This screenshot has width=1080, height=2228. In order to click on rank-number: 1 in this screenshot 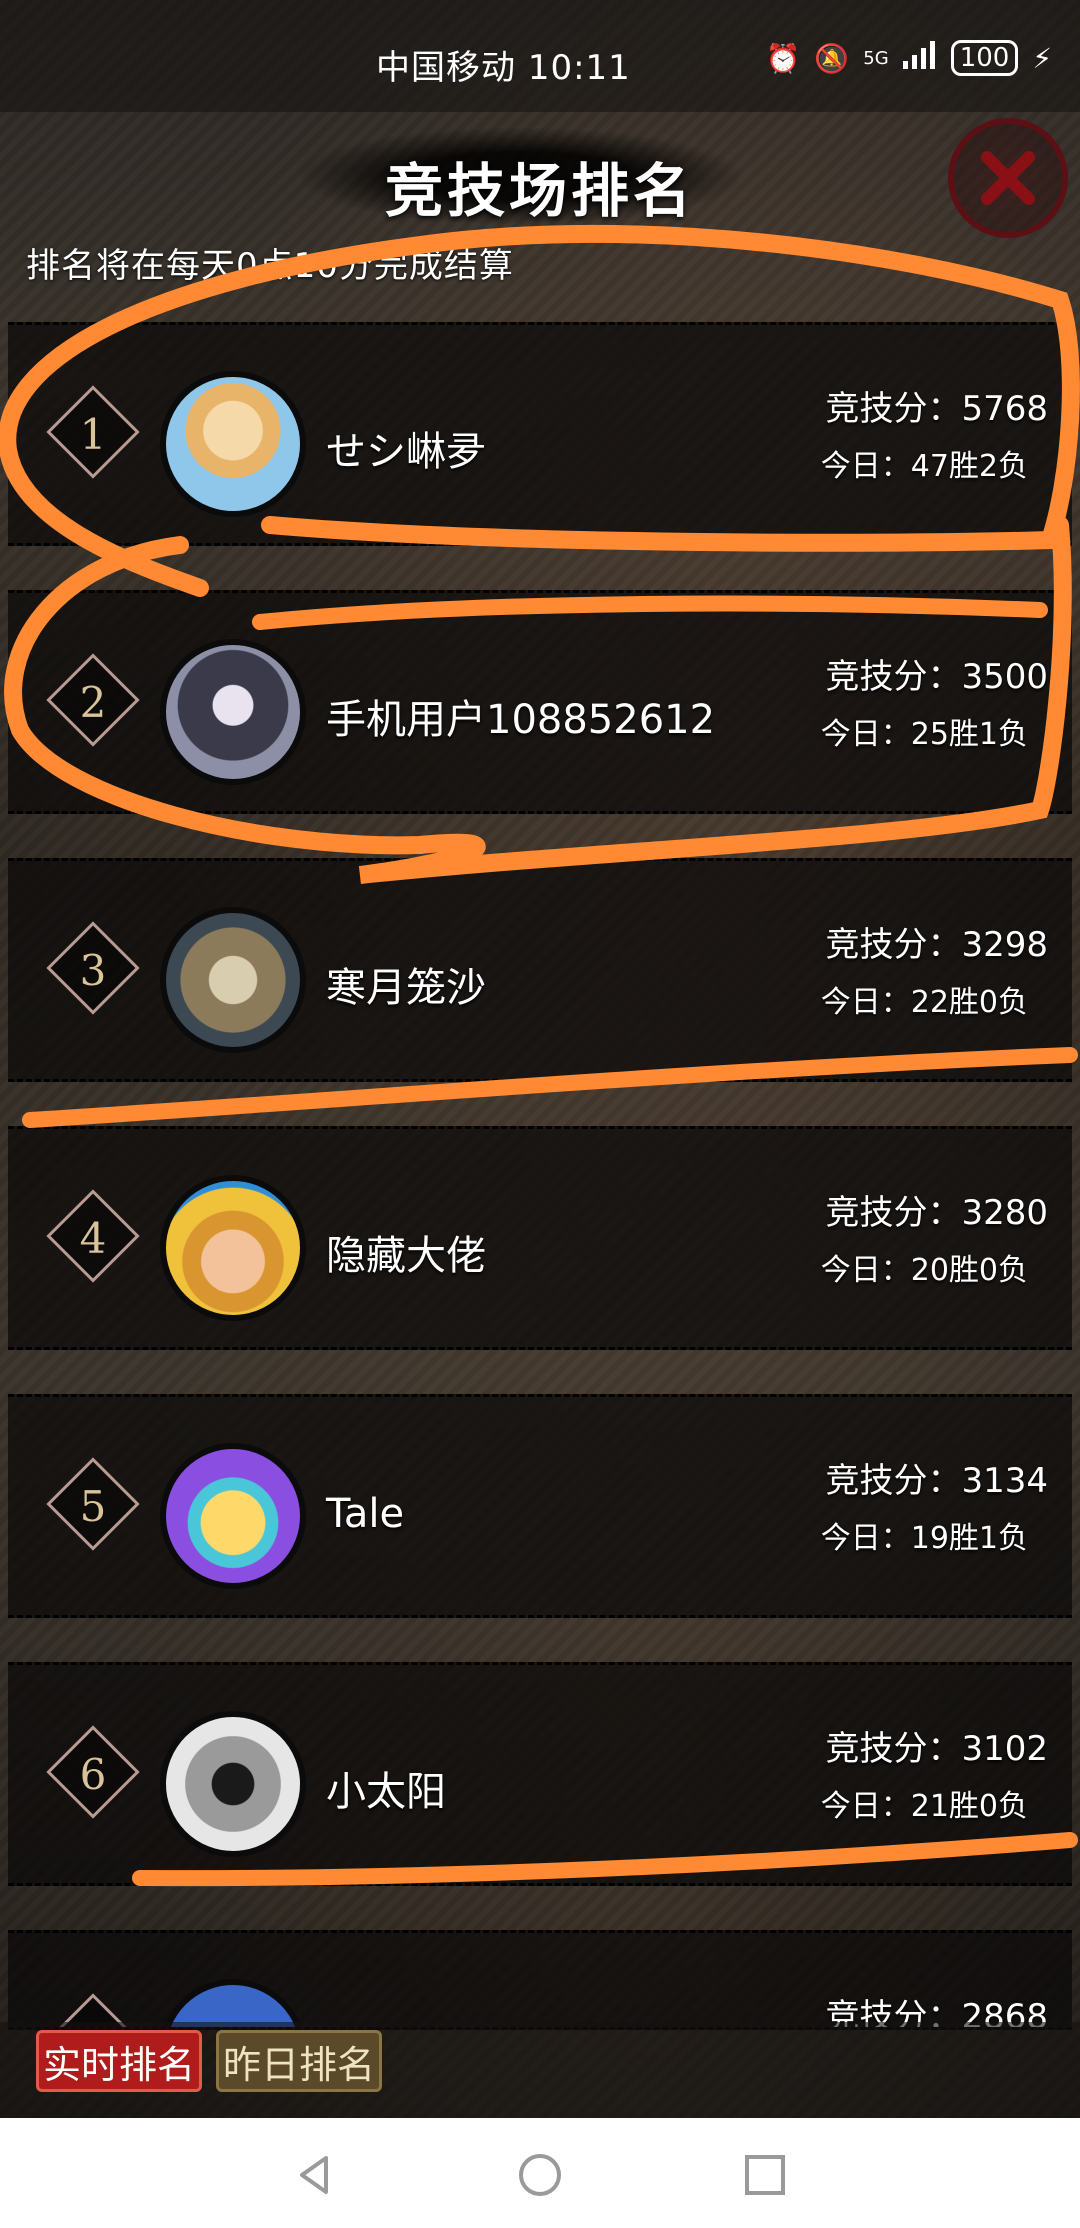, I will do `click(93, 434)`.